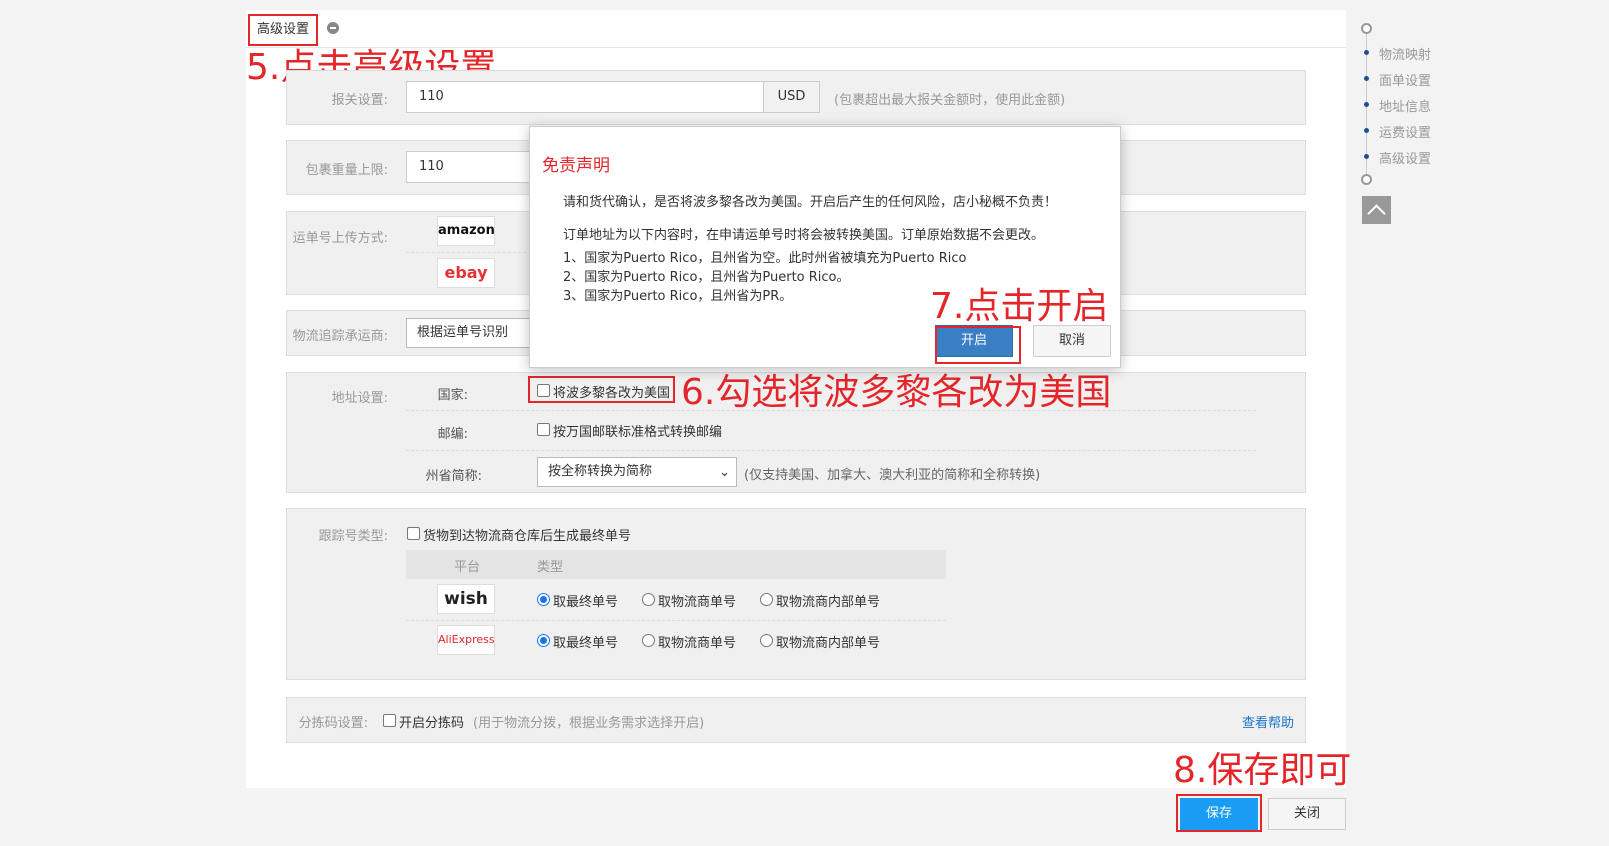 The image size is (1609, 846). What do you see at coordinates (601, 389) in the screenshot?
I see `highlight-box-country` at bounding box center [601, 389].